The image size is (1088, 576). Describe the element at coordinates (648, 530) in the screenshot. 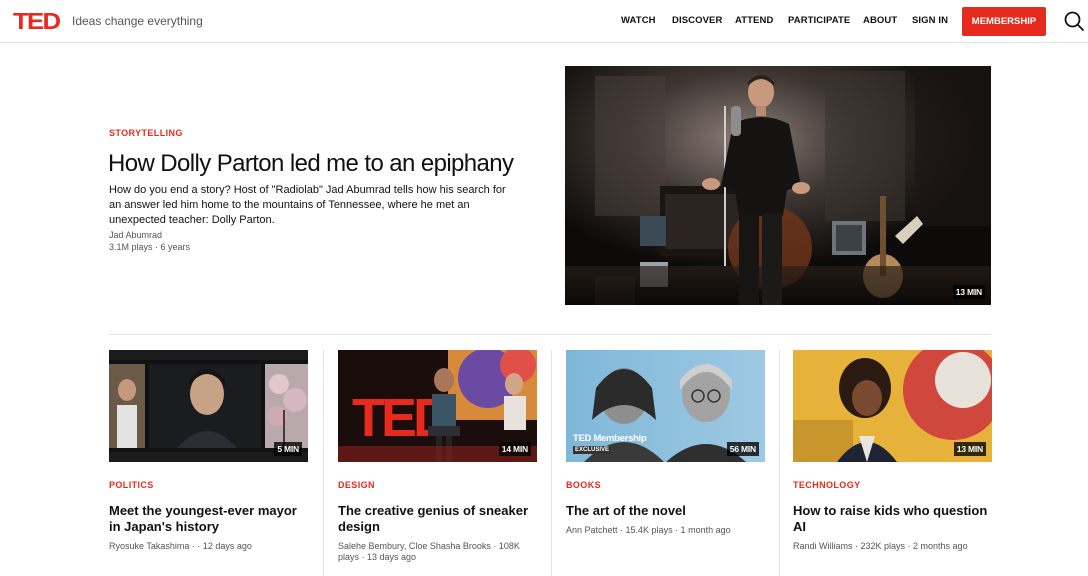

I see `card-meta: Ann Patchett · 15.4K plays · 1 month ago` at that location.